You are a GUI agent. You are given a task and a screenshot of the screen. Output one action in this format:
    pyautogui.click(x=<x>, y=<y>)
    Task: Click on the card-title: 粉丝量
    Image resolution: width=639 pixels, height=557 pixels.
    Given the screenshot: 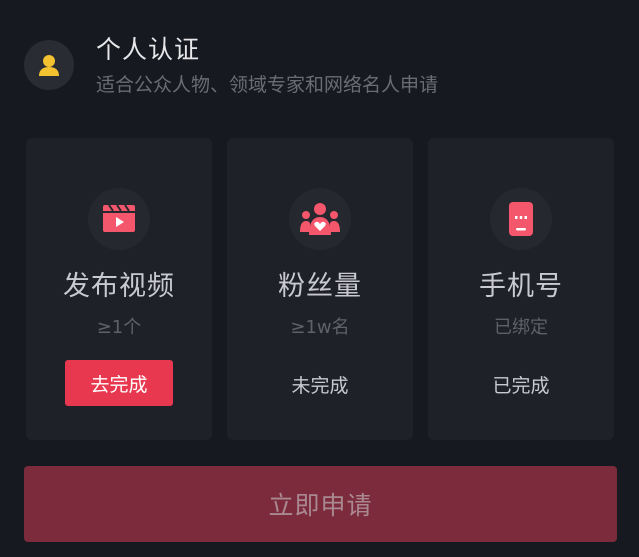 What is the action you would take?
    pyautogui.click(x=320, y=286)
    